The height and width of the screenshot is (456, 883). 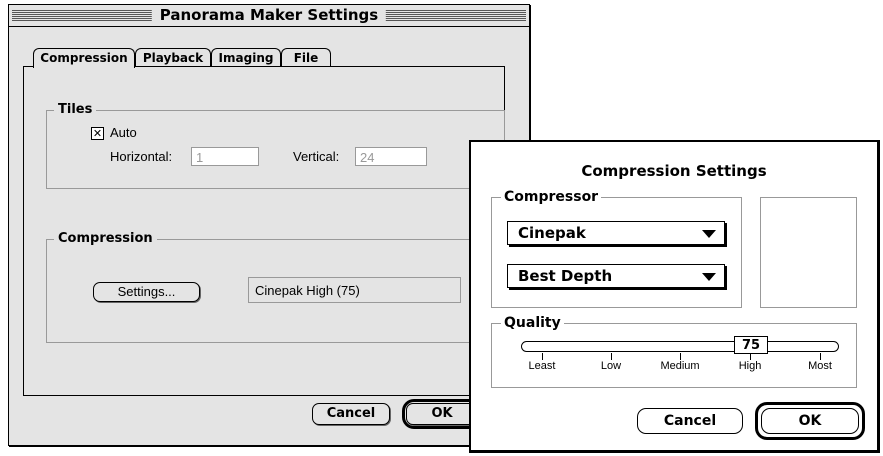 What do you see at coordinates (141, 156) in the screenshot?
I see `horizontal-label: Horizontal:` at bounding box center [141, 156].